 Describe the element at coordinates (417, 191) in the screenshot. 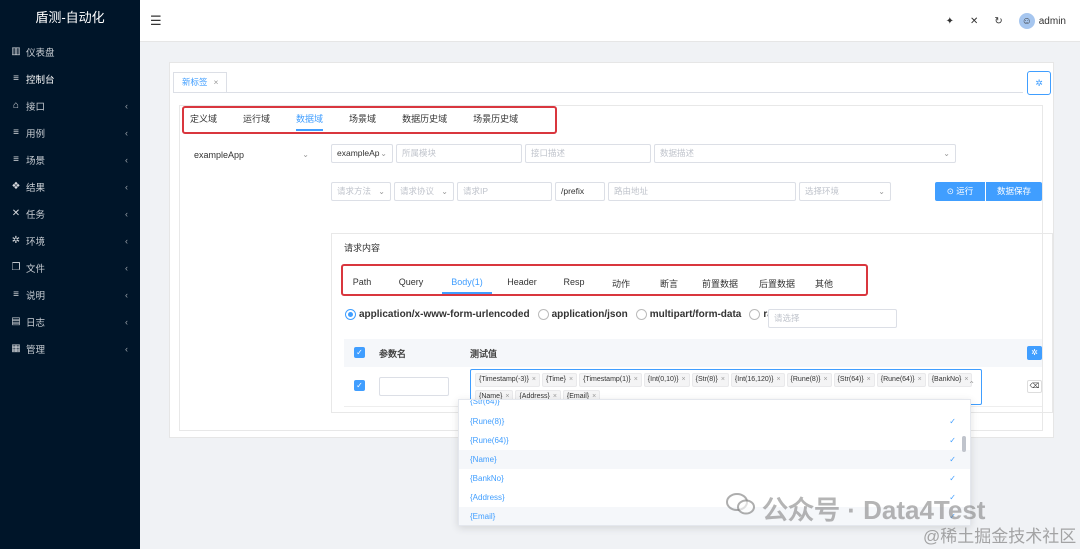

I see `protocol-placeholder: 请求协议` at that location.